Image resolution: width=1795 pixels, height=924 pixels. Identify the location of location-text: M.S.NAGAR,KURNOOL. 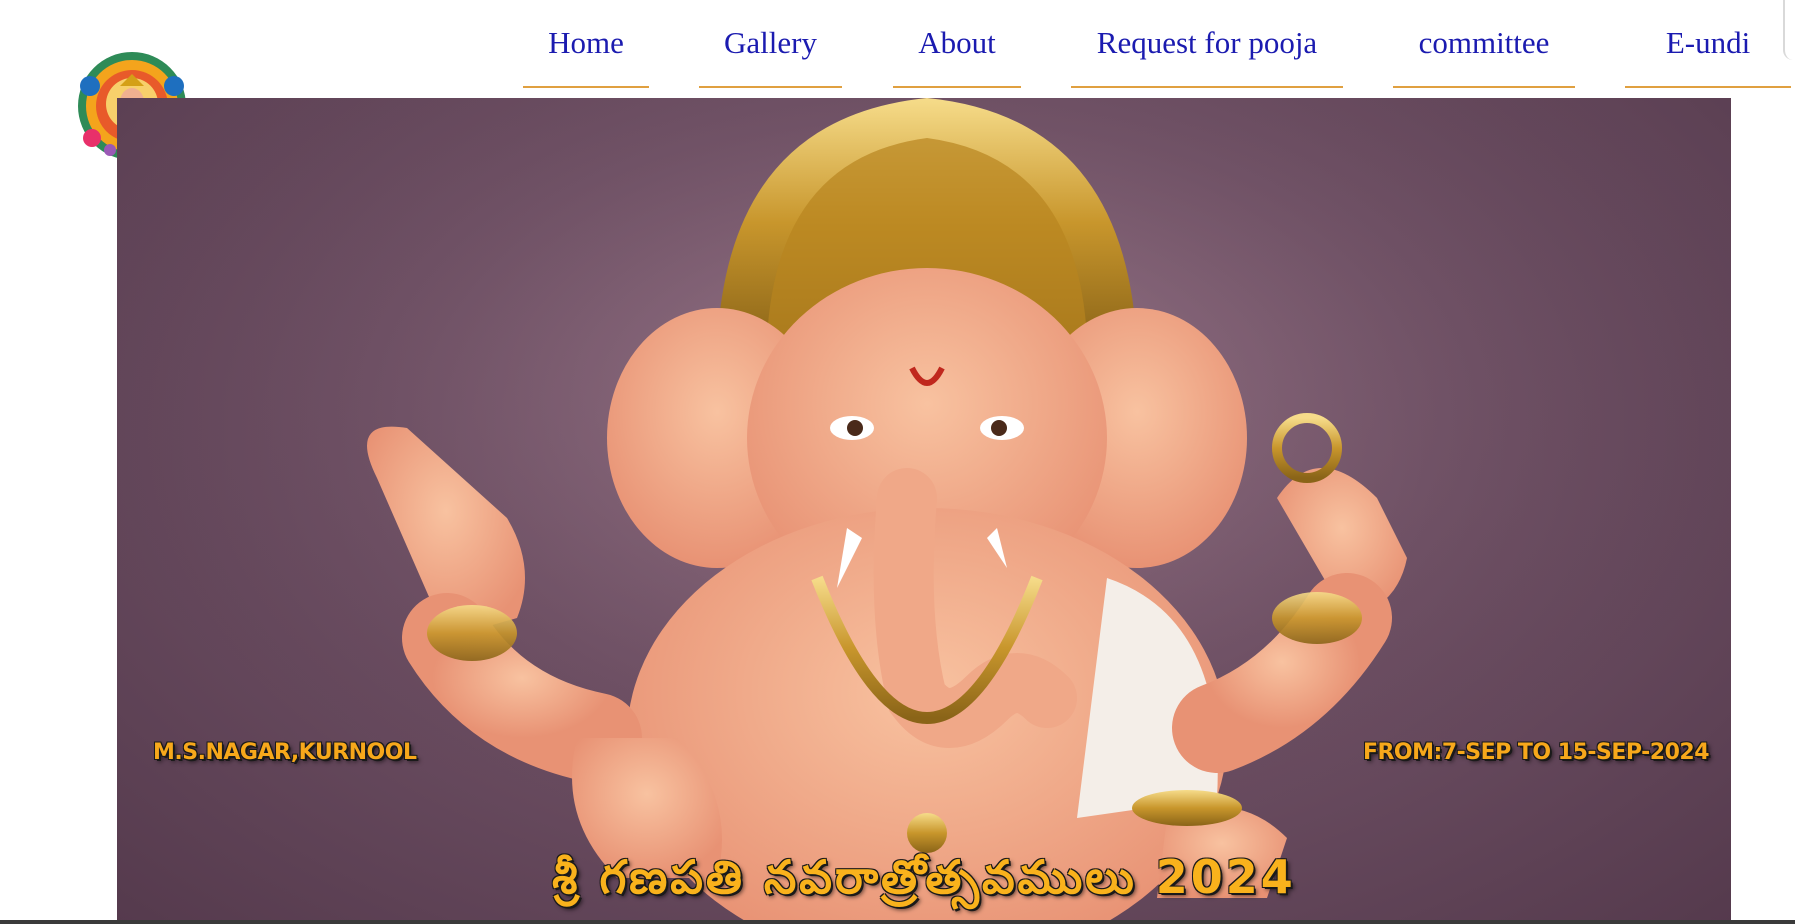
(285, 752).